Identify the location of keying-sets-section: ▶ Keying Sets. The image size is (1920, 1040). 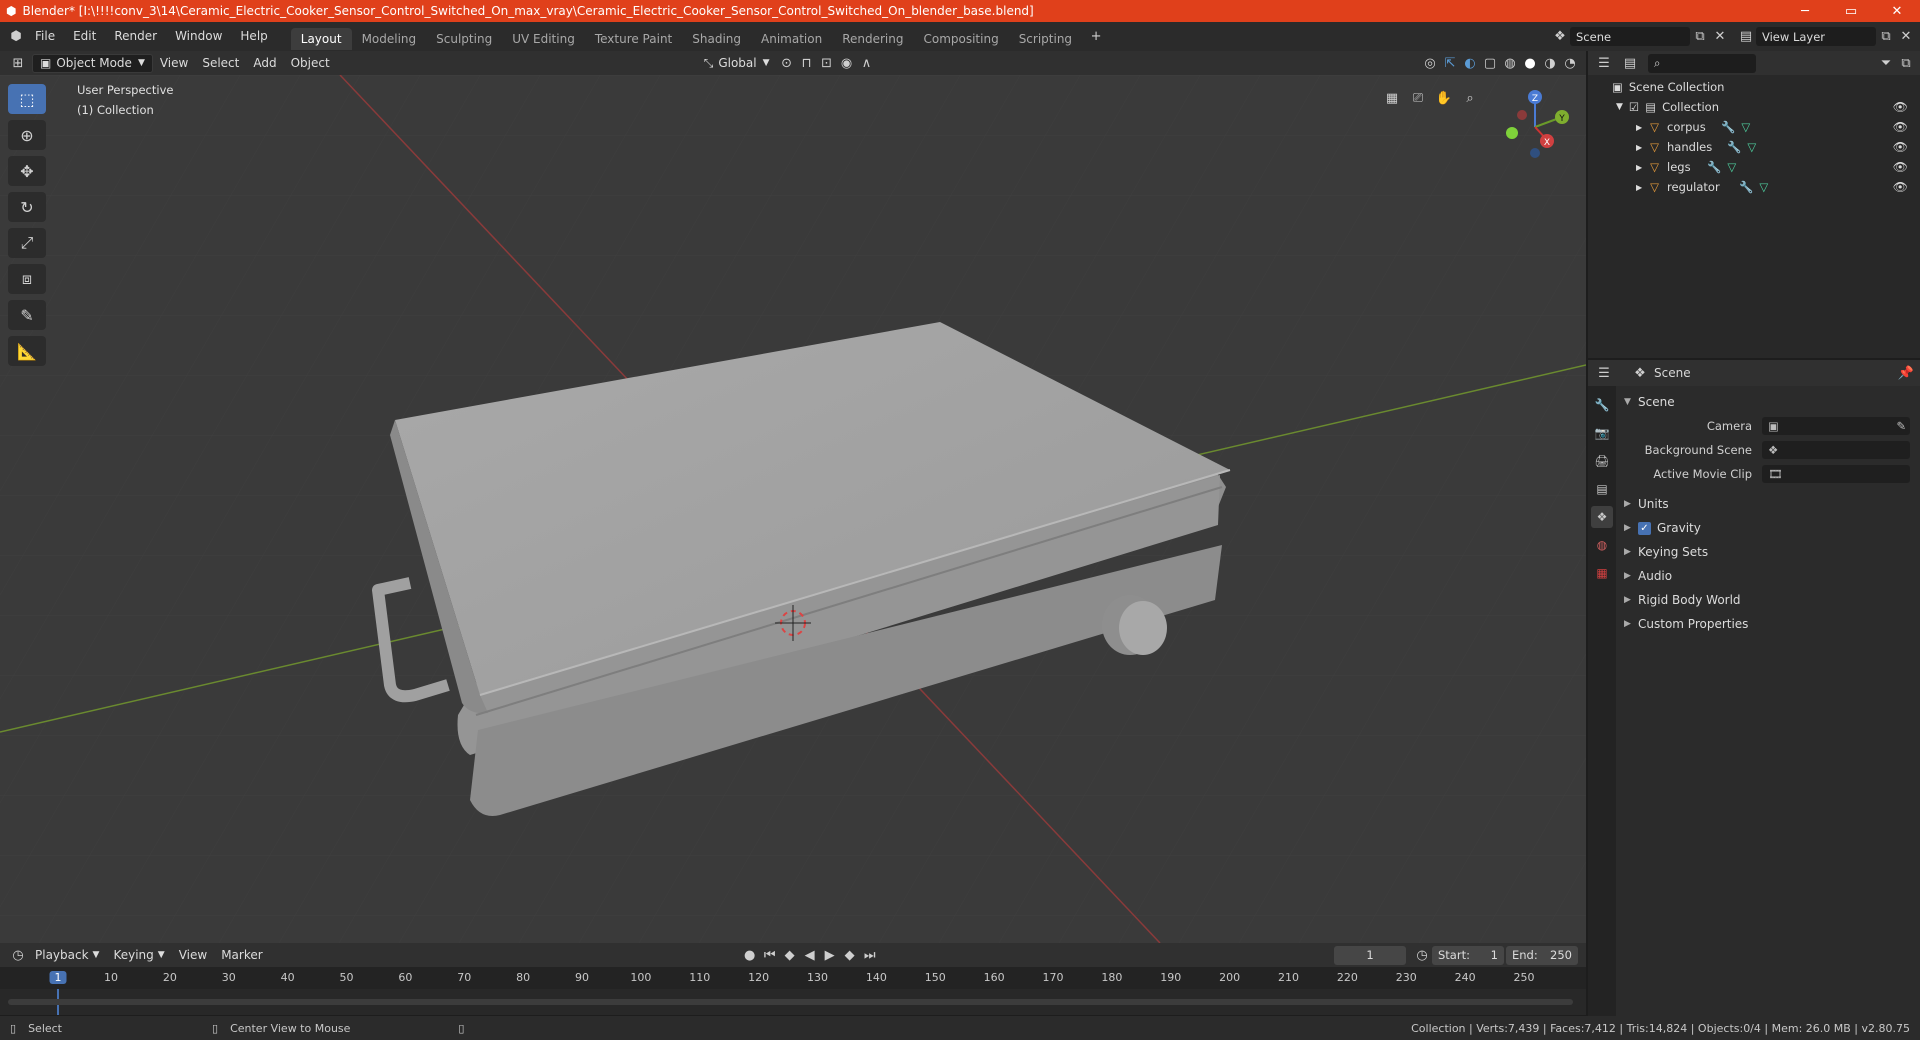
(1768, 552).